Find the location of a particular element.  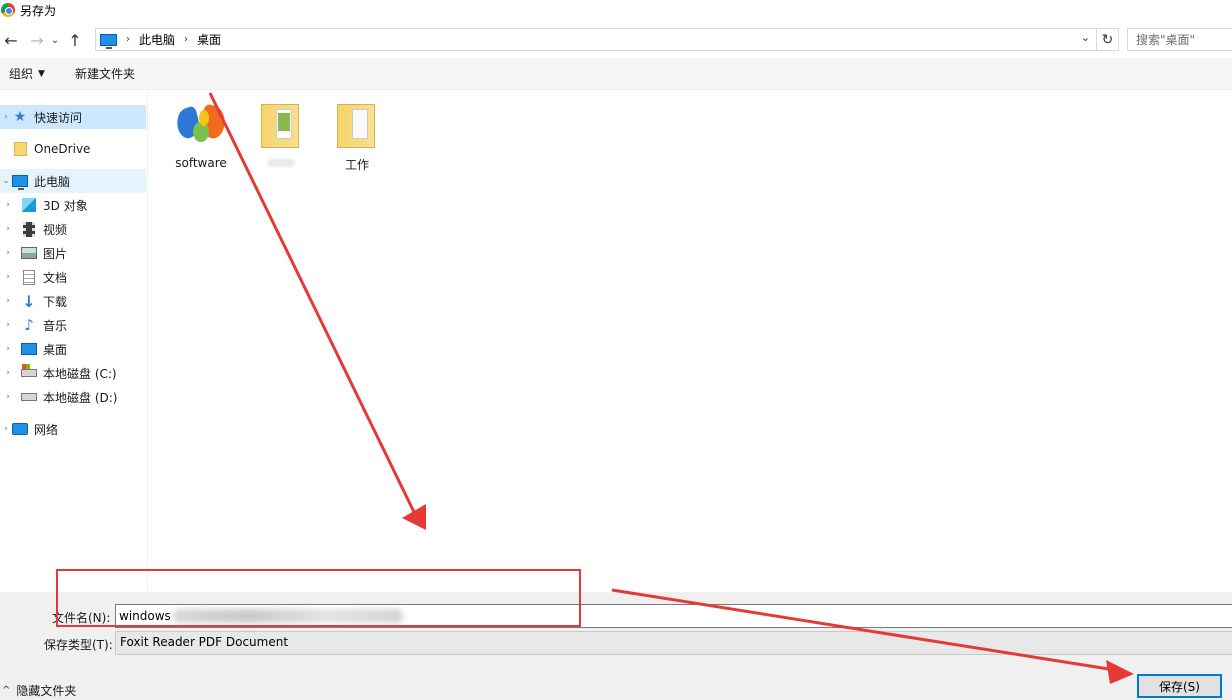

nav-item-label: 此电脑 is located at coordinates (52, 181).